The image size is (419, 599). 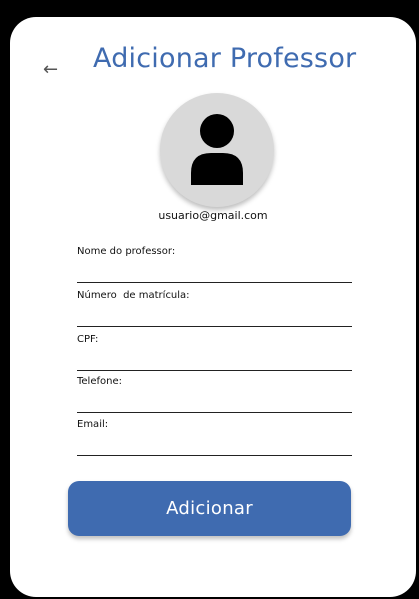 What do you see at coordinates (99, 381) in the screenshot?
I see `phone-label: Telefone:` at bounding box center [99, 381].